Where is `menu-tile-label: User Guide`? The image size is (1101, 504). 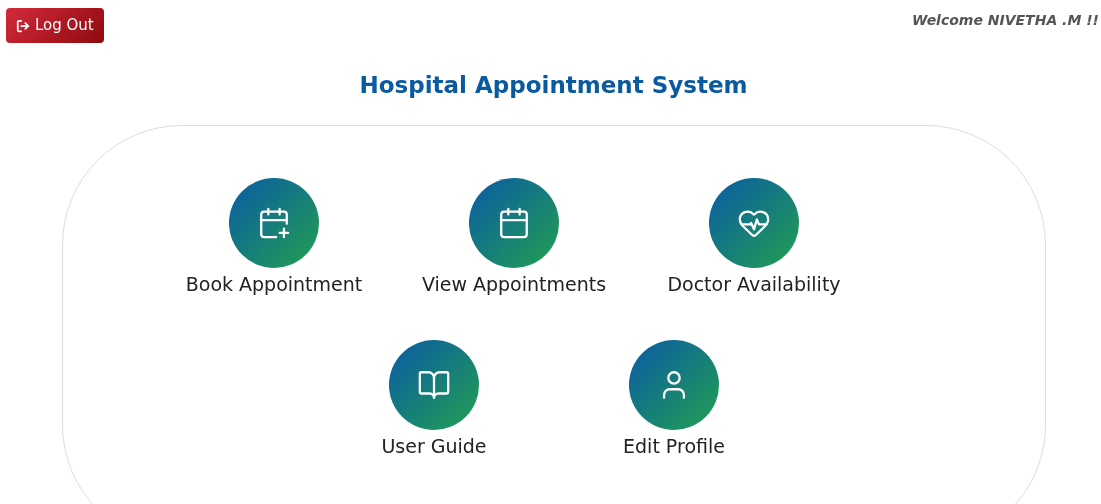
menu-tile-label: User Guide is located at coordinates (434, 446).